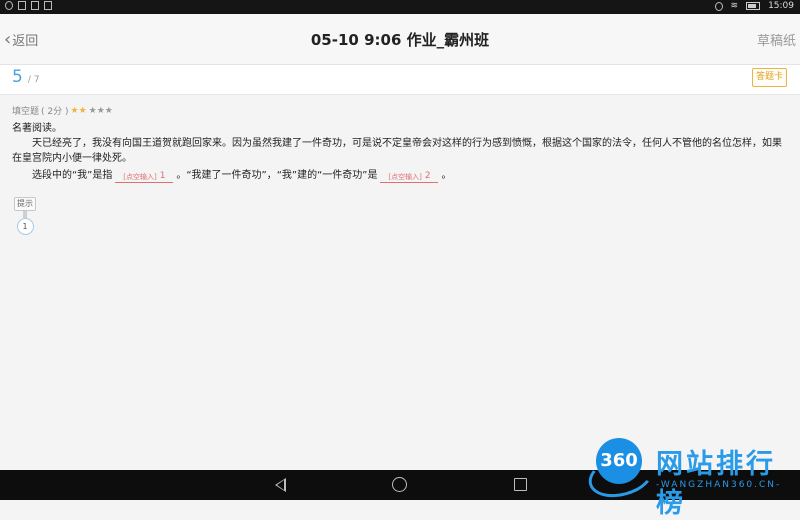 This screenshot has height=520, width=800. Describe the element at coordinates (48, 5) in the screenshot. I see `sim-icon` at that location.